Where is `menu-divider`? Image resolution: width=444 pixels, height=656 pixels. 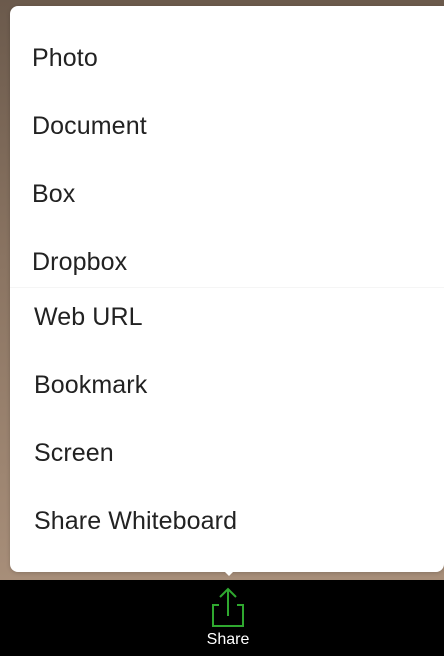 menu-divider is located at coordinates (227, 287).